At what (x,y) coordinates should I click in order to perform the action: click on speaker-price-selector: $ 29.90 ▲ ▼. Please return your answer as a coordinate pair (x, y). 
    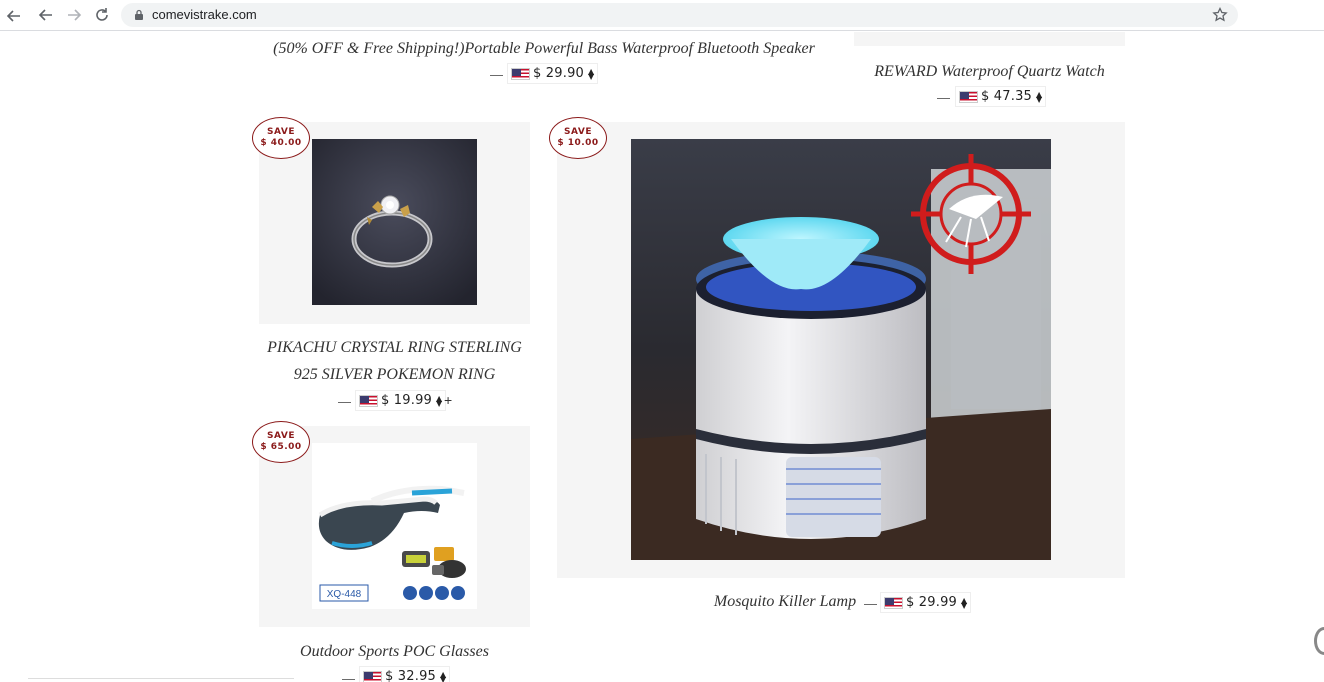
    Looking at the image, I should click on (553, 73).